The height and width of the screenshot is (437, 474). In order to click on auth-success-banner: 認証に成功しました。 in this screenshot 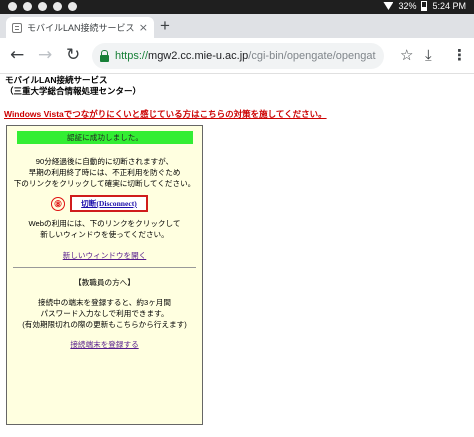, I will do `click(105, 137)`.